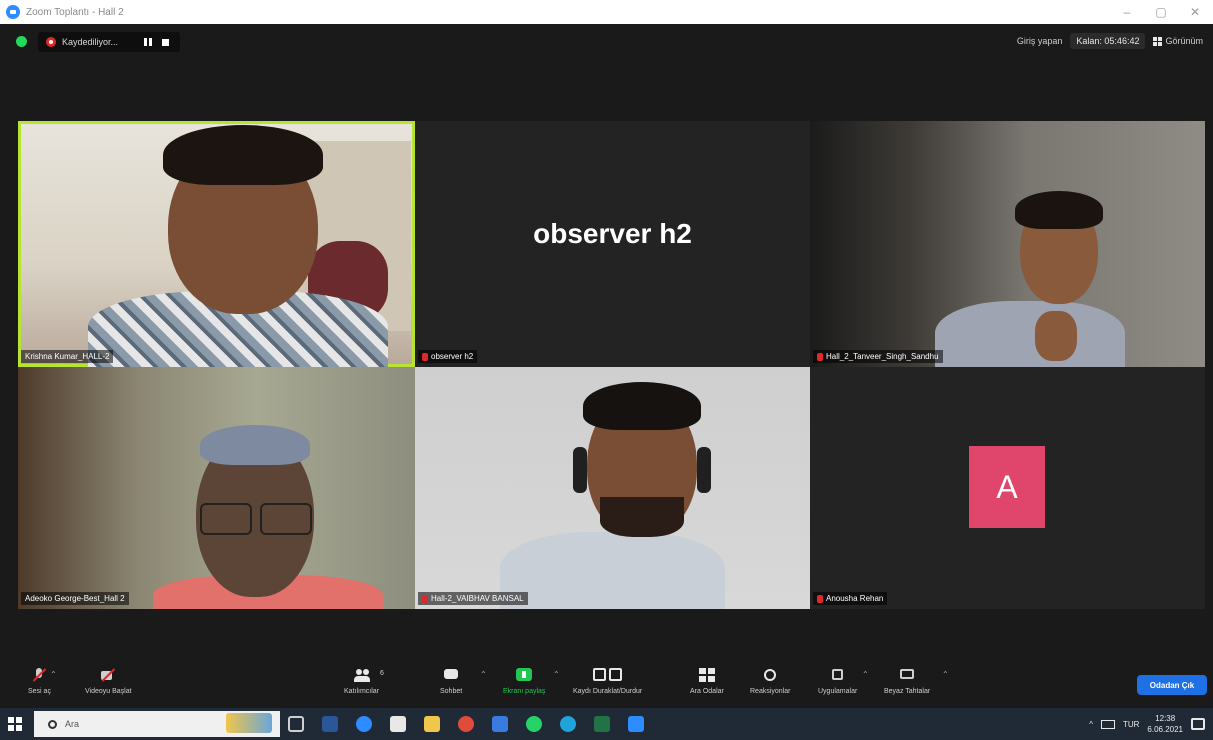 The height and width of the screenshot is (740, 1213). Describe the element at coordinates (466, 724) in the screenshot. I see `chrome-app-icon` at that location.